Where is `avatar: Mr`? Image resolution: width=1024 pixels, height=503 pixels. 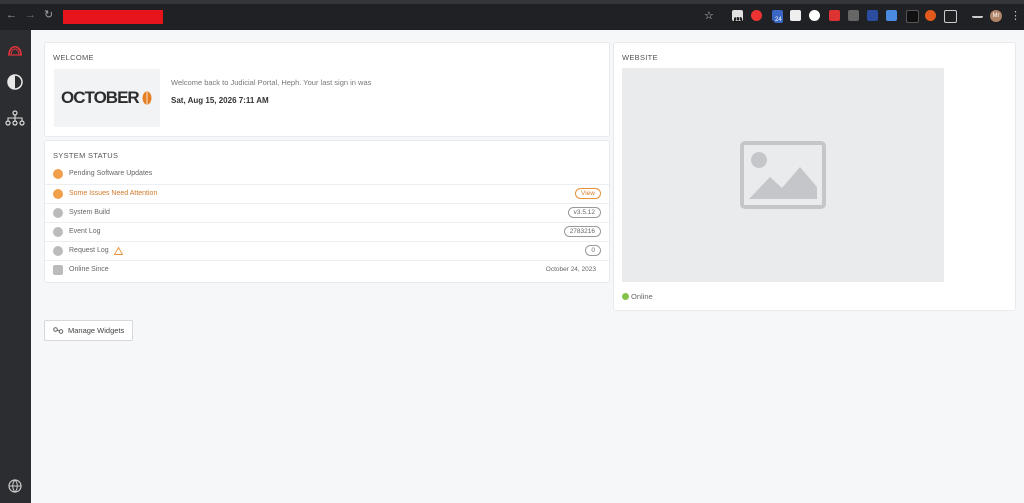 avatar: Mr is located at coordinates (996, 16).